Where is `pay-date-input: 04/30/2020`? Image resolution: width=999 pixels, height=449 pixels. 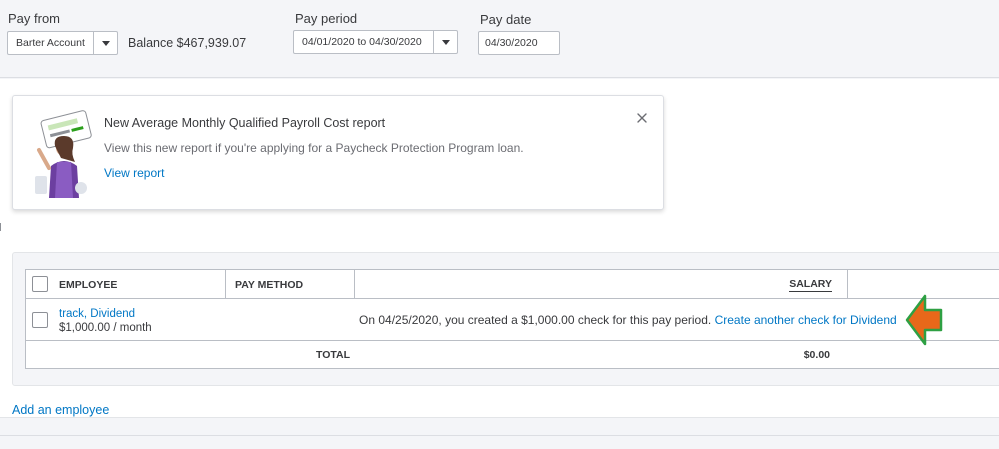 pay-date-input: 04/30/2020 is located at coordinates (519, 43).